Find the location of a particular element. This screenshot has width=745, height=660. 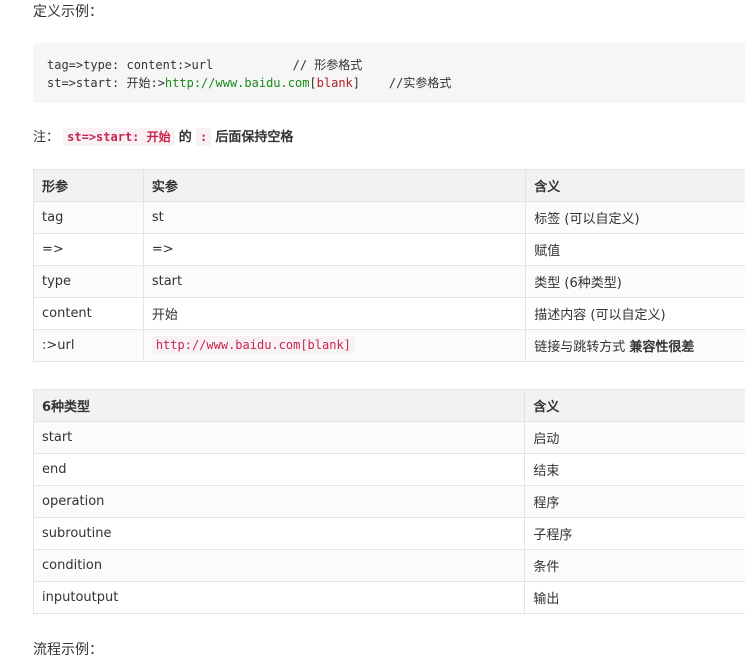

note-middle: 的 is located at coordinates (185, 137).